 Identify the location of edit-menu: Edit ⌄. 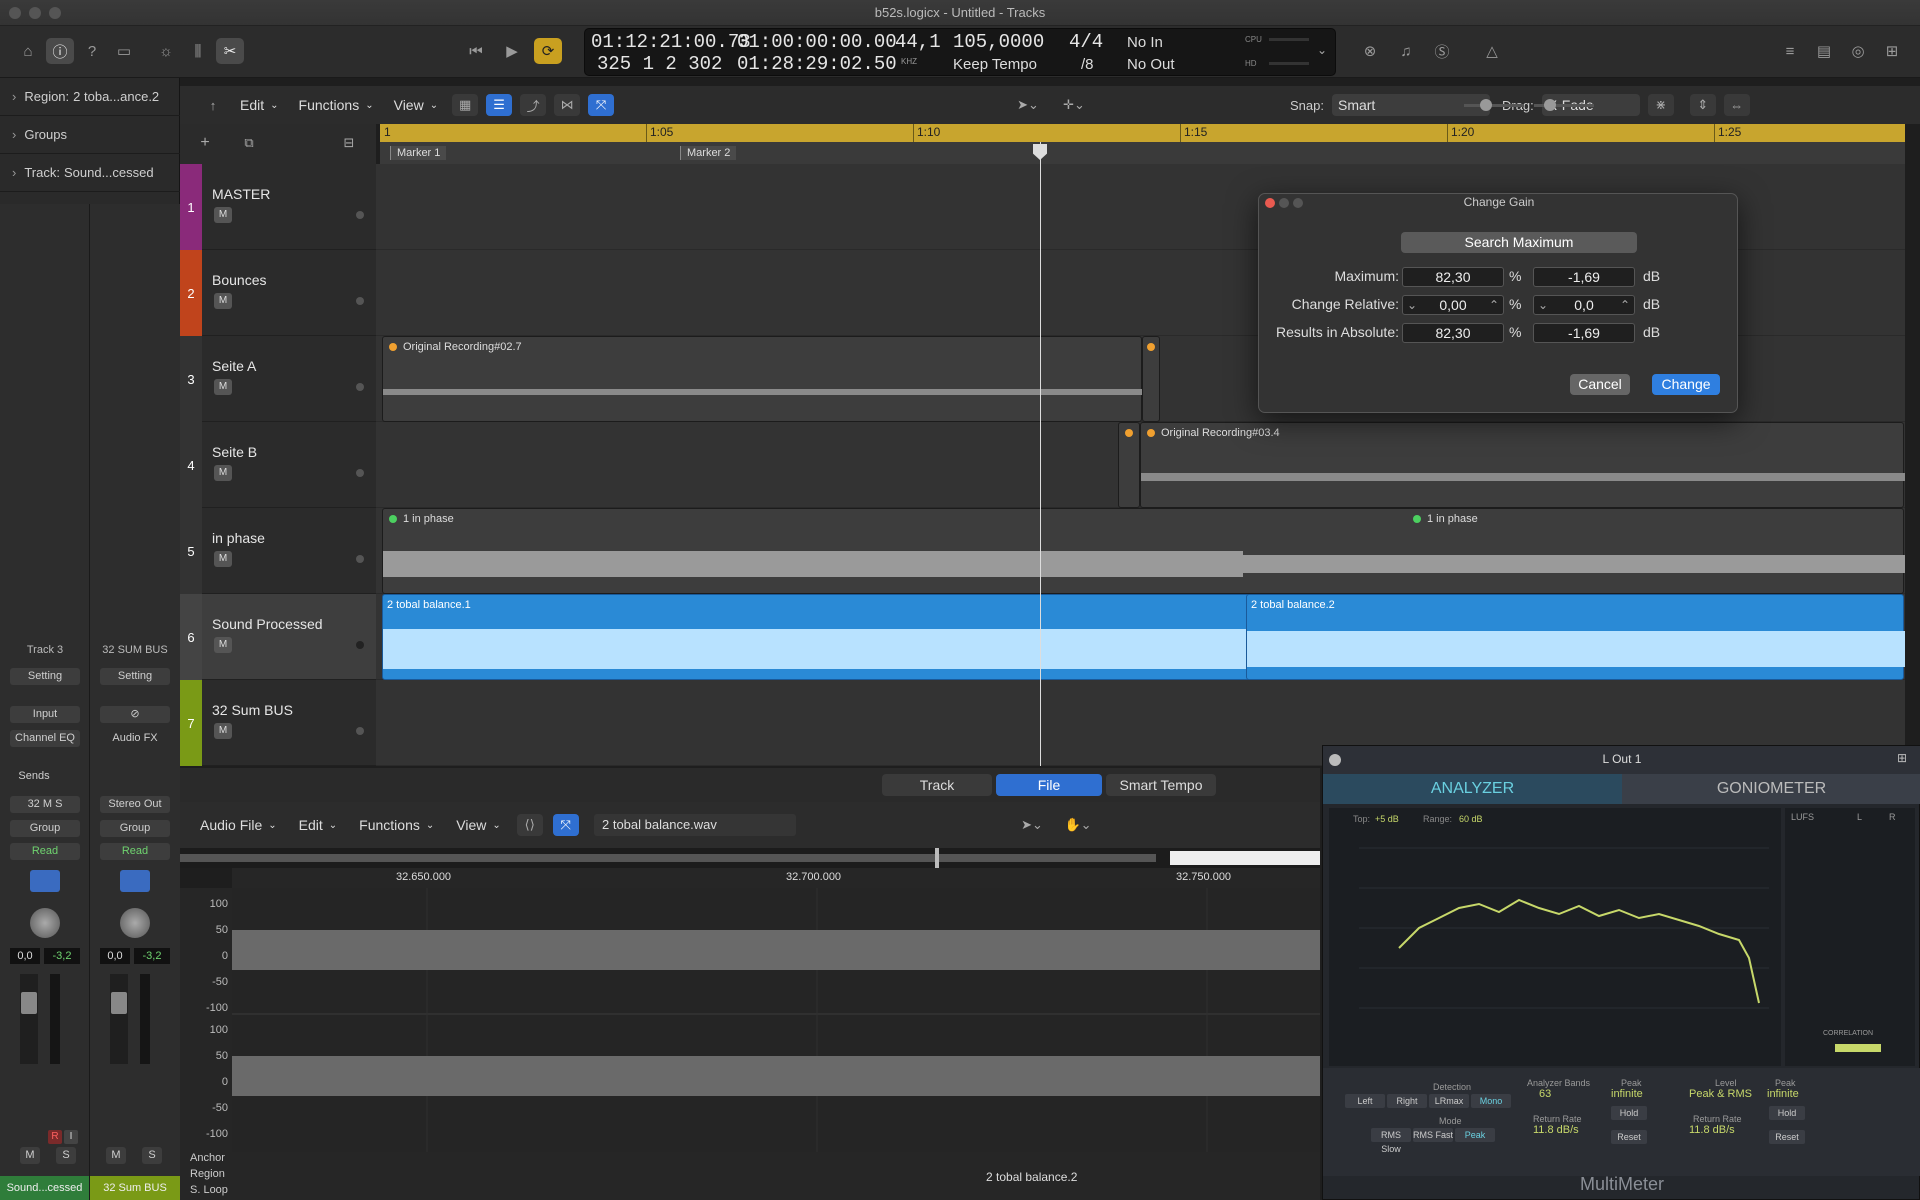
(259, 105).